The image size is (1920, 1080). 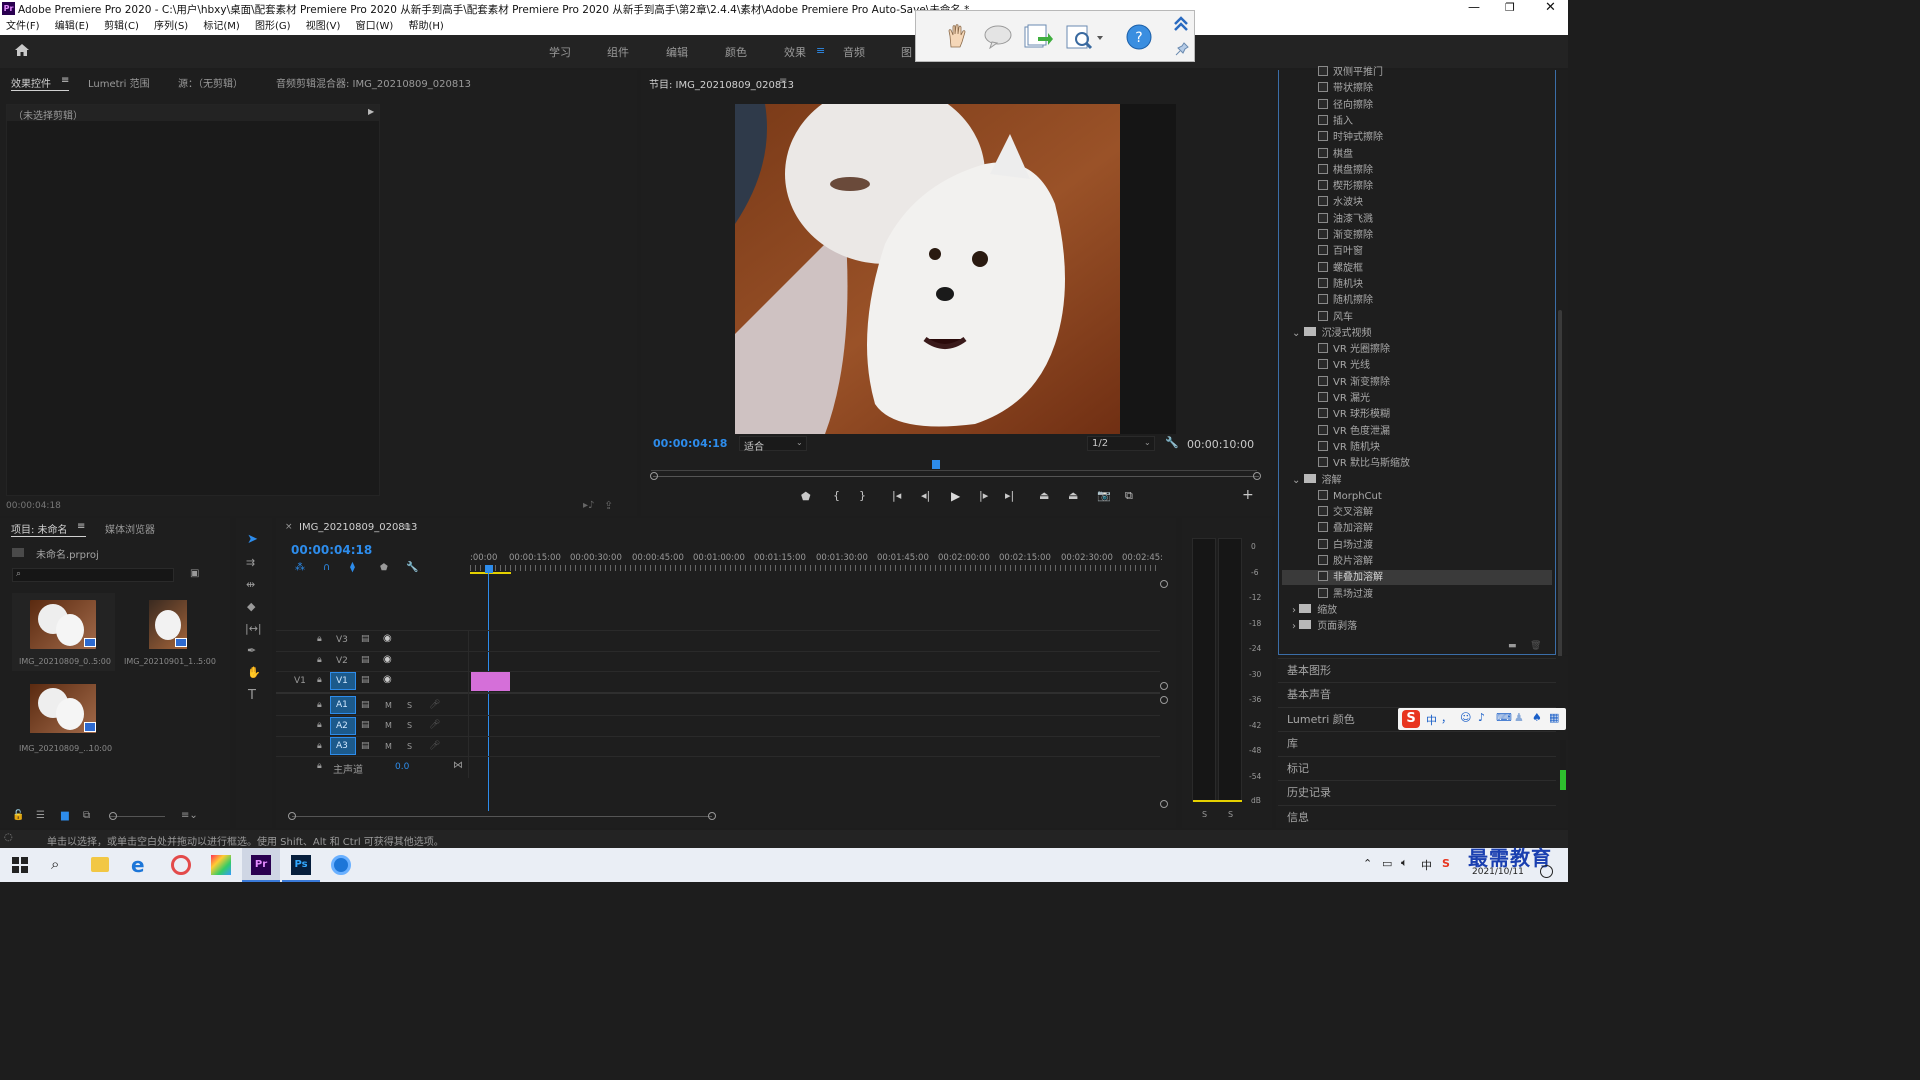 What do you see at coordinates (955, 496) in the screenshot?
I see `play-icon: ▶` at bounding box center [955, 496].